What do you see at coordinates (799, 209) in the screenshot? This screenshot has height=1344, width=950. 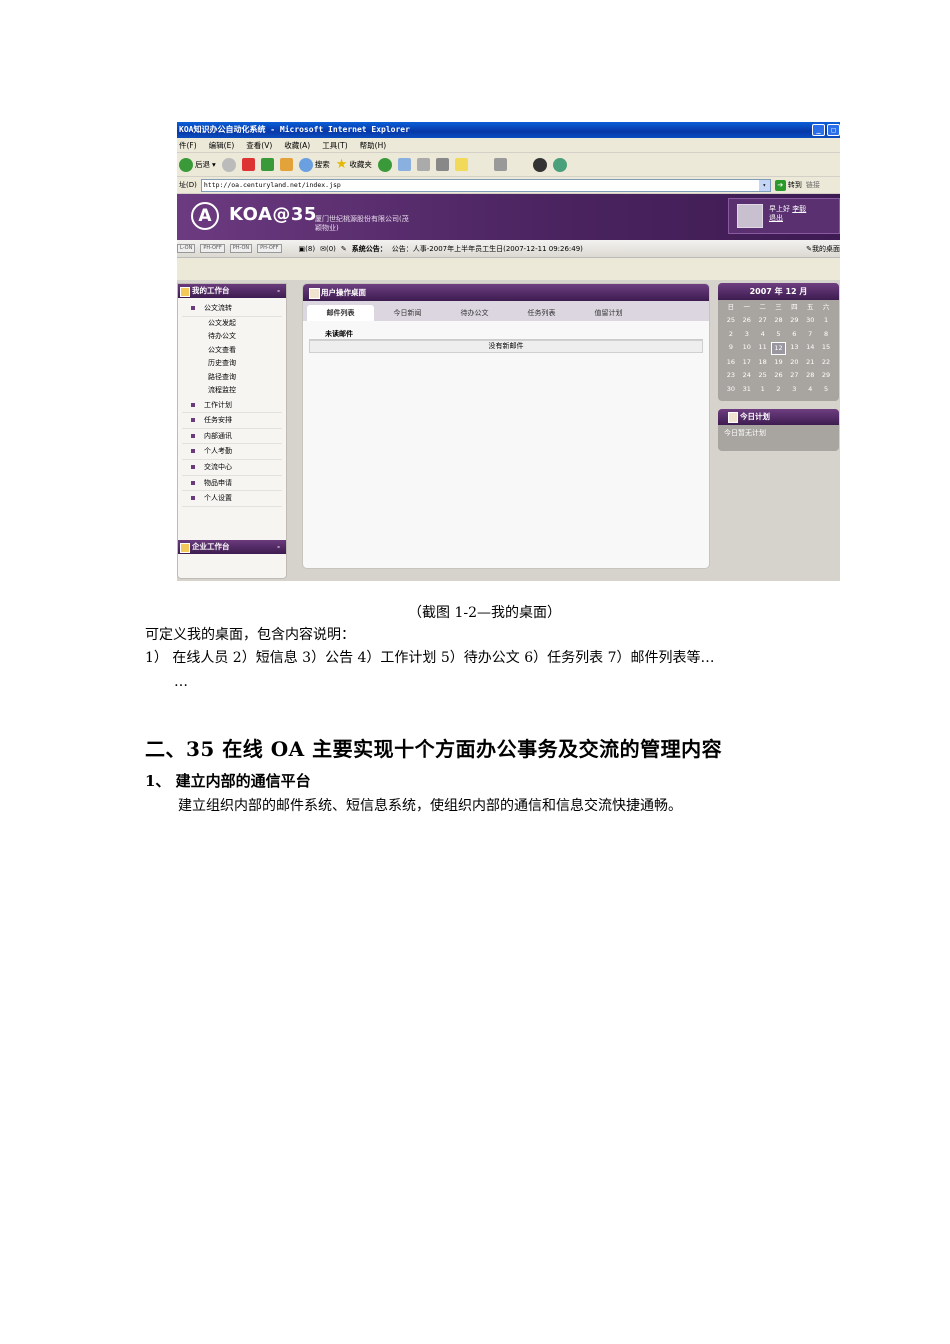 I see `user-link: 李毅` at bounding box center [799, 209].